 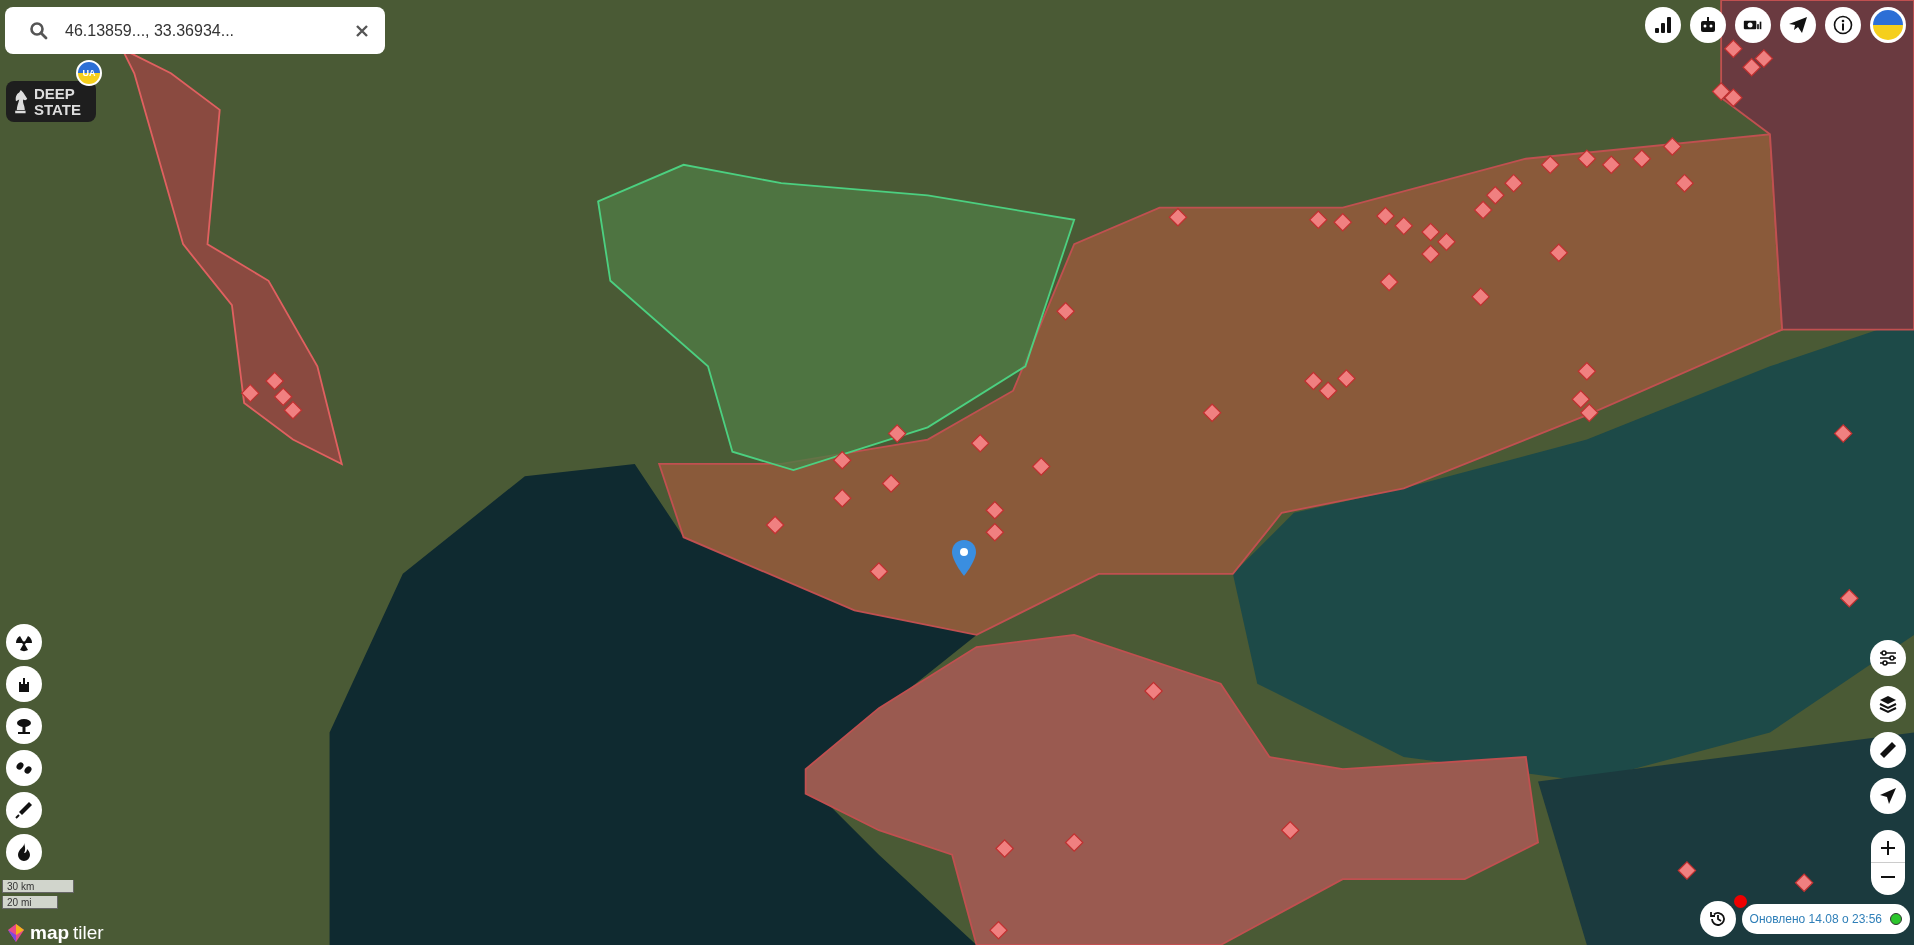 I want to click on logo: DEEP STATE, so click(x=51, y=101).